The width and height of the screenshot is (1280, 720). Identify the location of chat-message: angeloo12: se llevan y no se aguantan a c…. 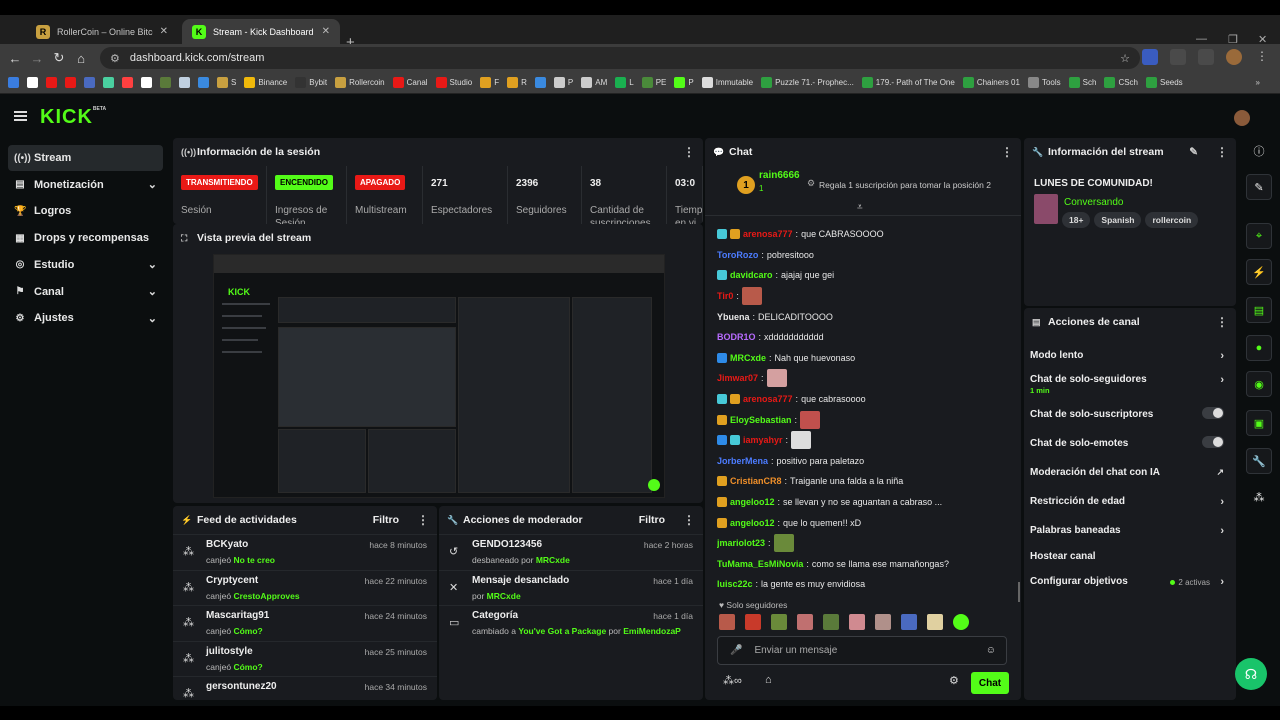
(865, 502).